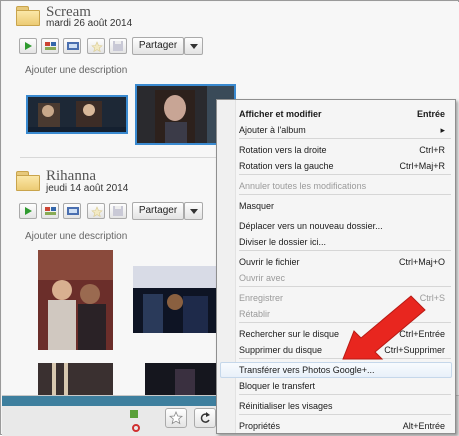  What do you see at coordinates (343, 206) in the screenshot?
I see `menu-item-masquer: Masquer` at bounding box center [343, 206].